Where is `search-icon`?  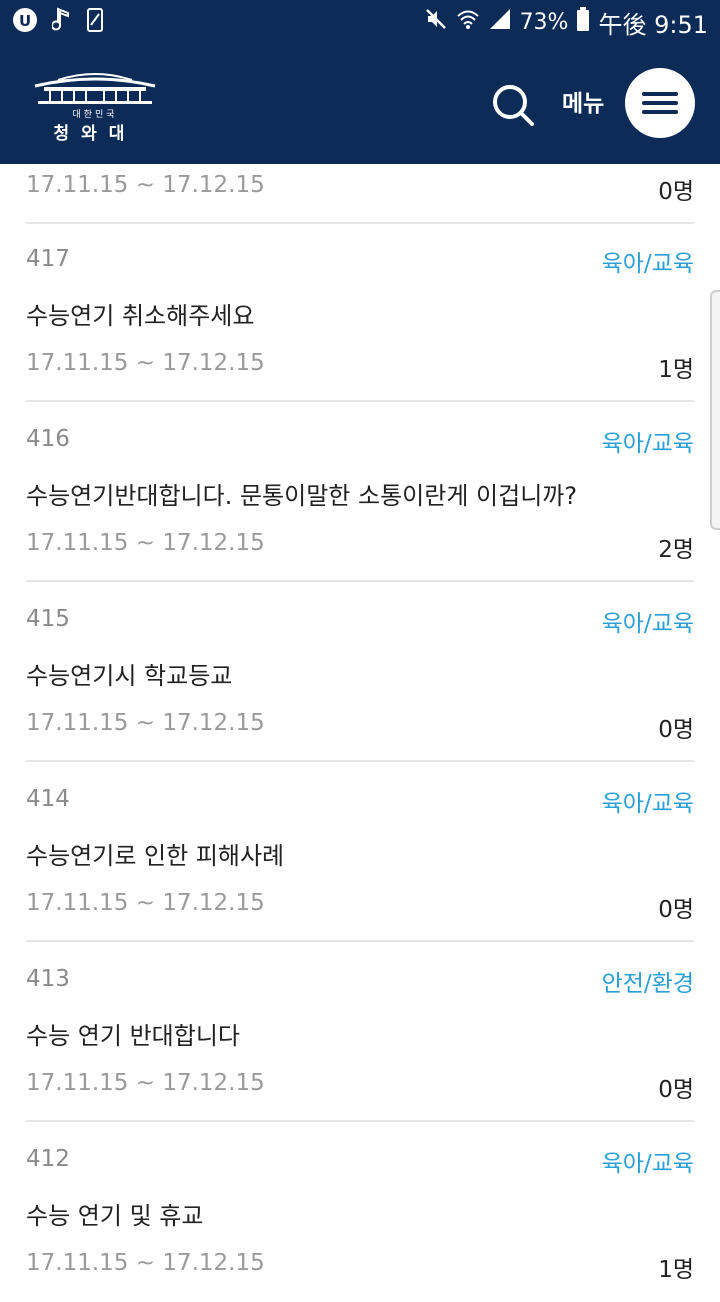
search-icon is located at coordinates (513, 105).